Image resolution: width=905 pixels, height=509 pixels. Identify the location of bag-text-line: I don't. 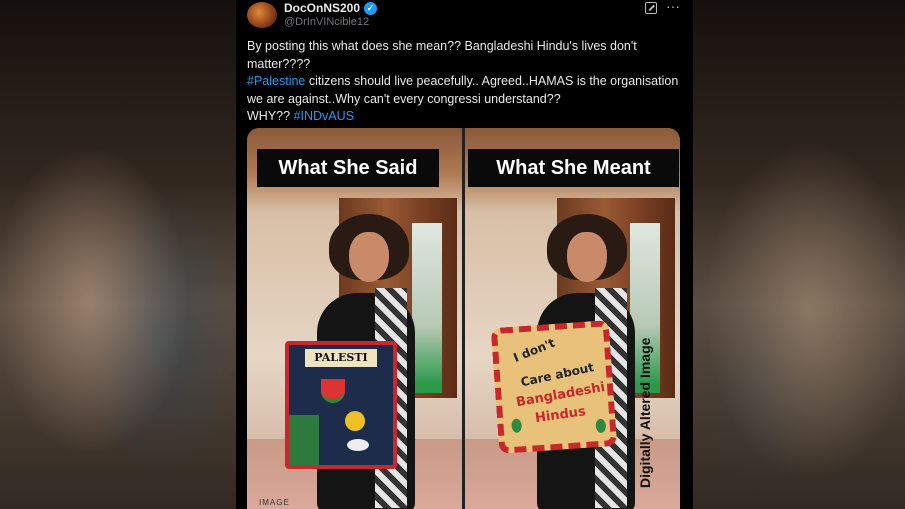
(534, 350).